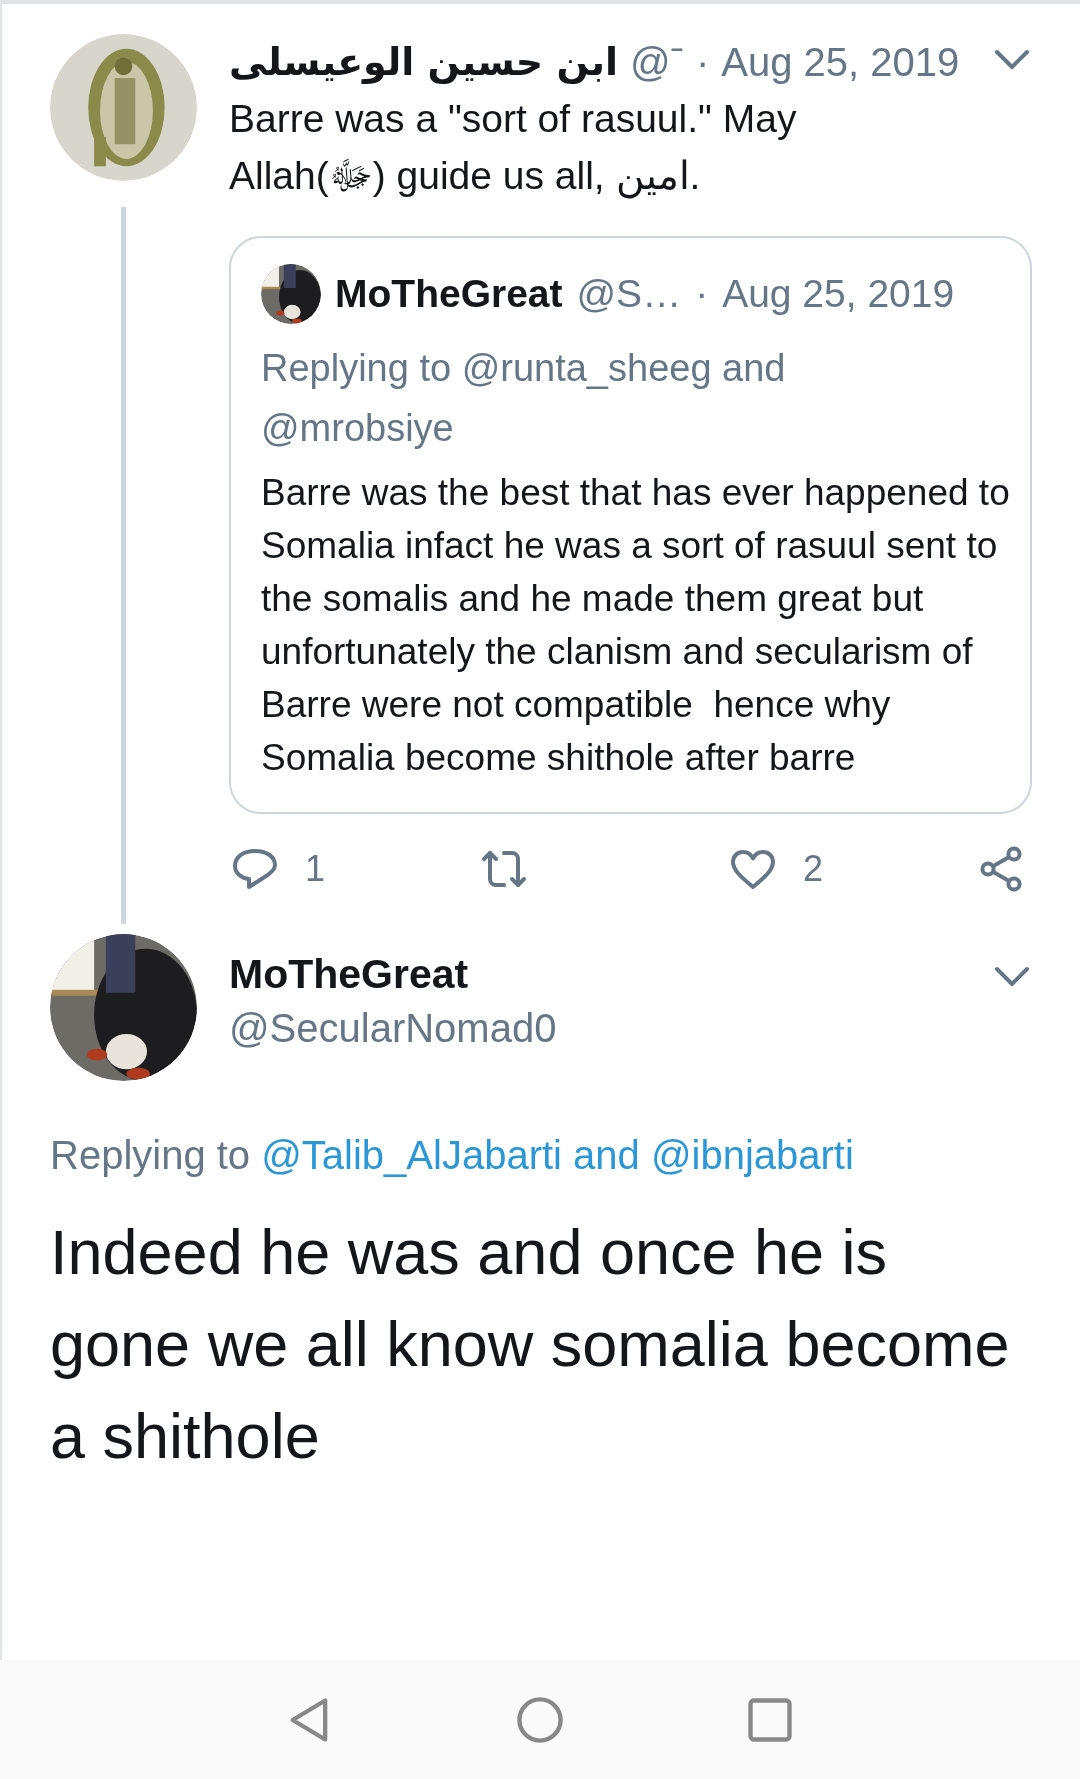 The width and height of the screenshot is (1080, 1779). Describe the element at coordinates (530, 1344) in the screenshot. I see `tweet-text: Indeed he was and once he is gone we all know somalia become a shithole` at that location.